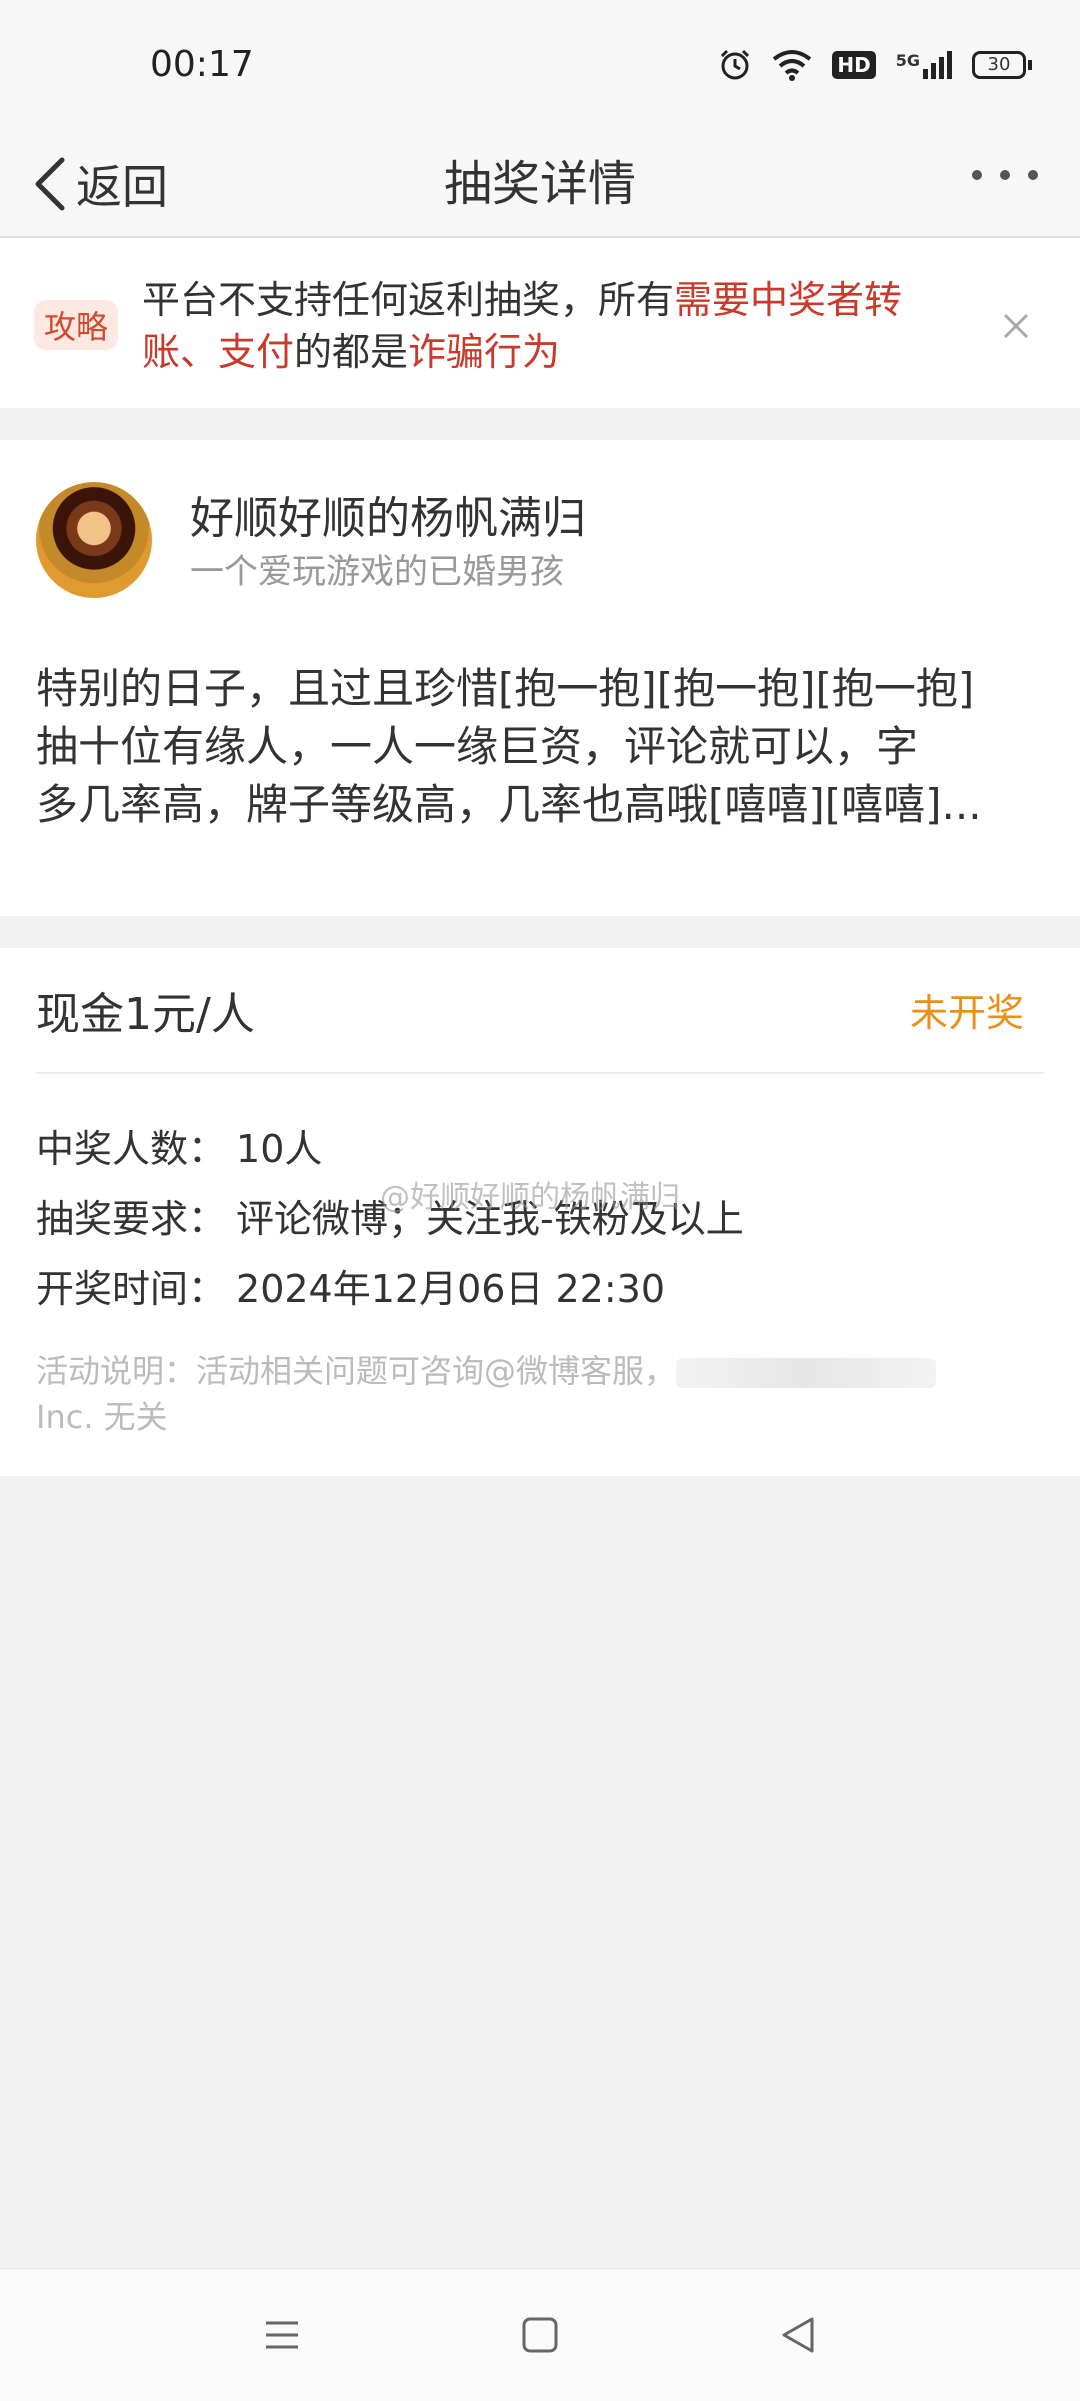 The width and height of the screenshot is (1080, 2401). What do you see at coordinates (540, 185) in the screenshot?
I see `nav-bar: 抽奖详情 返回` at bounding box center [540, 185].